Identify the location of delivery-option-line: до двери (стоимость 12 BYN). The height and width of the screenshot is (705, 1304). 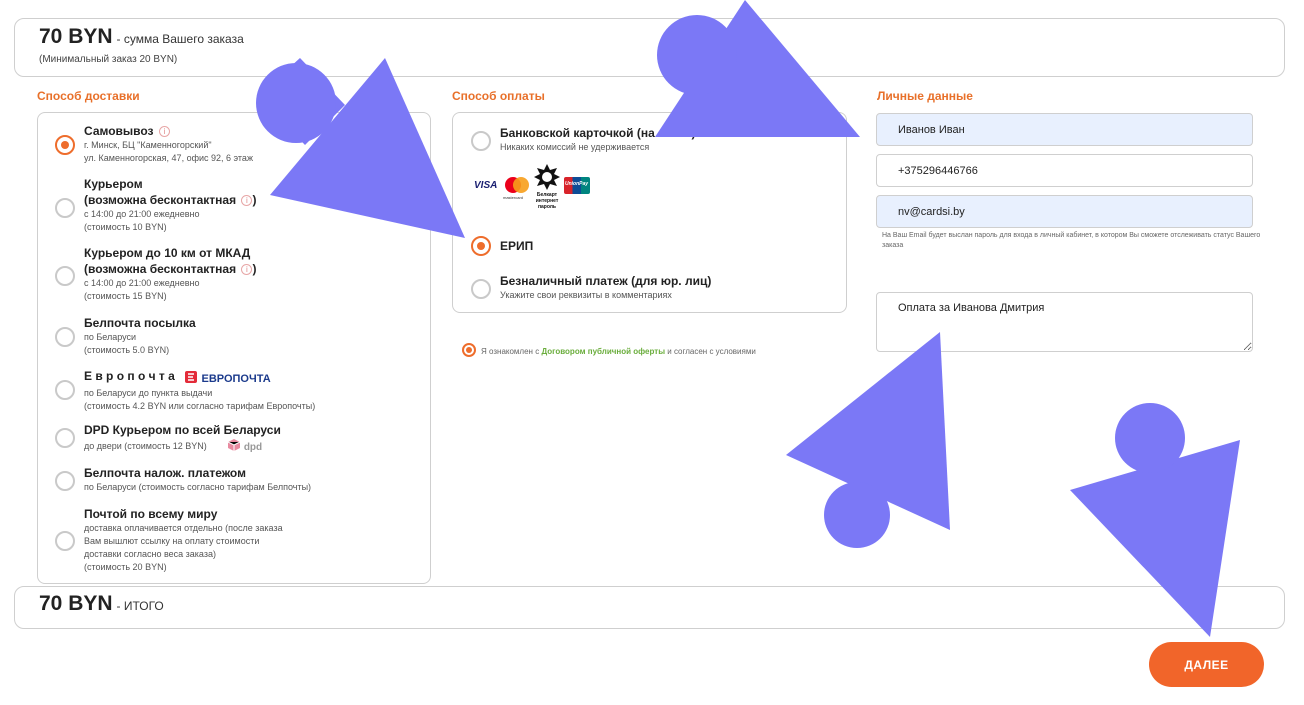
(145, 446).